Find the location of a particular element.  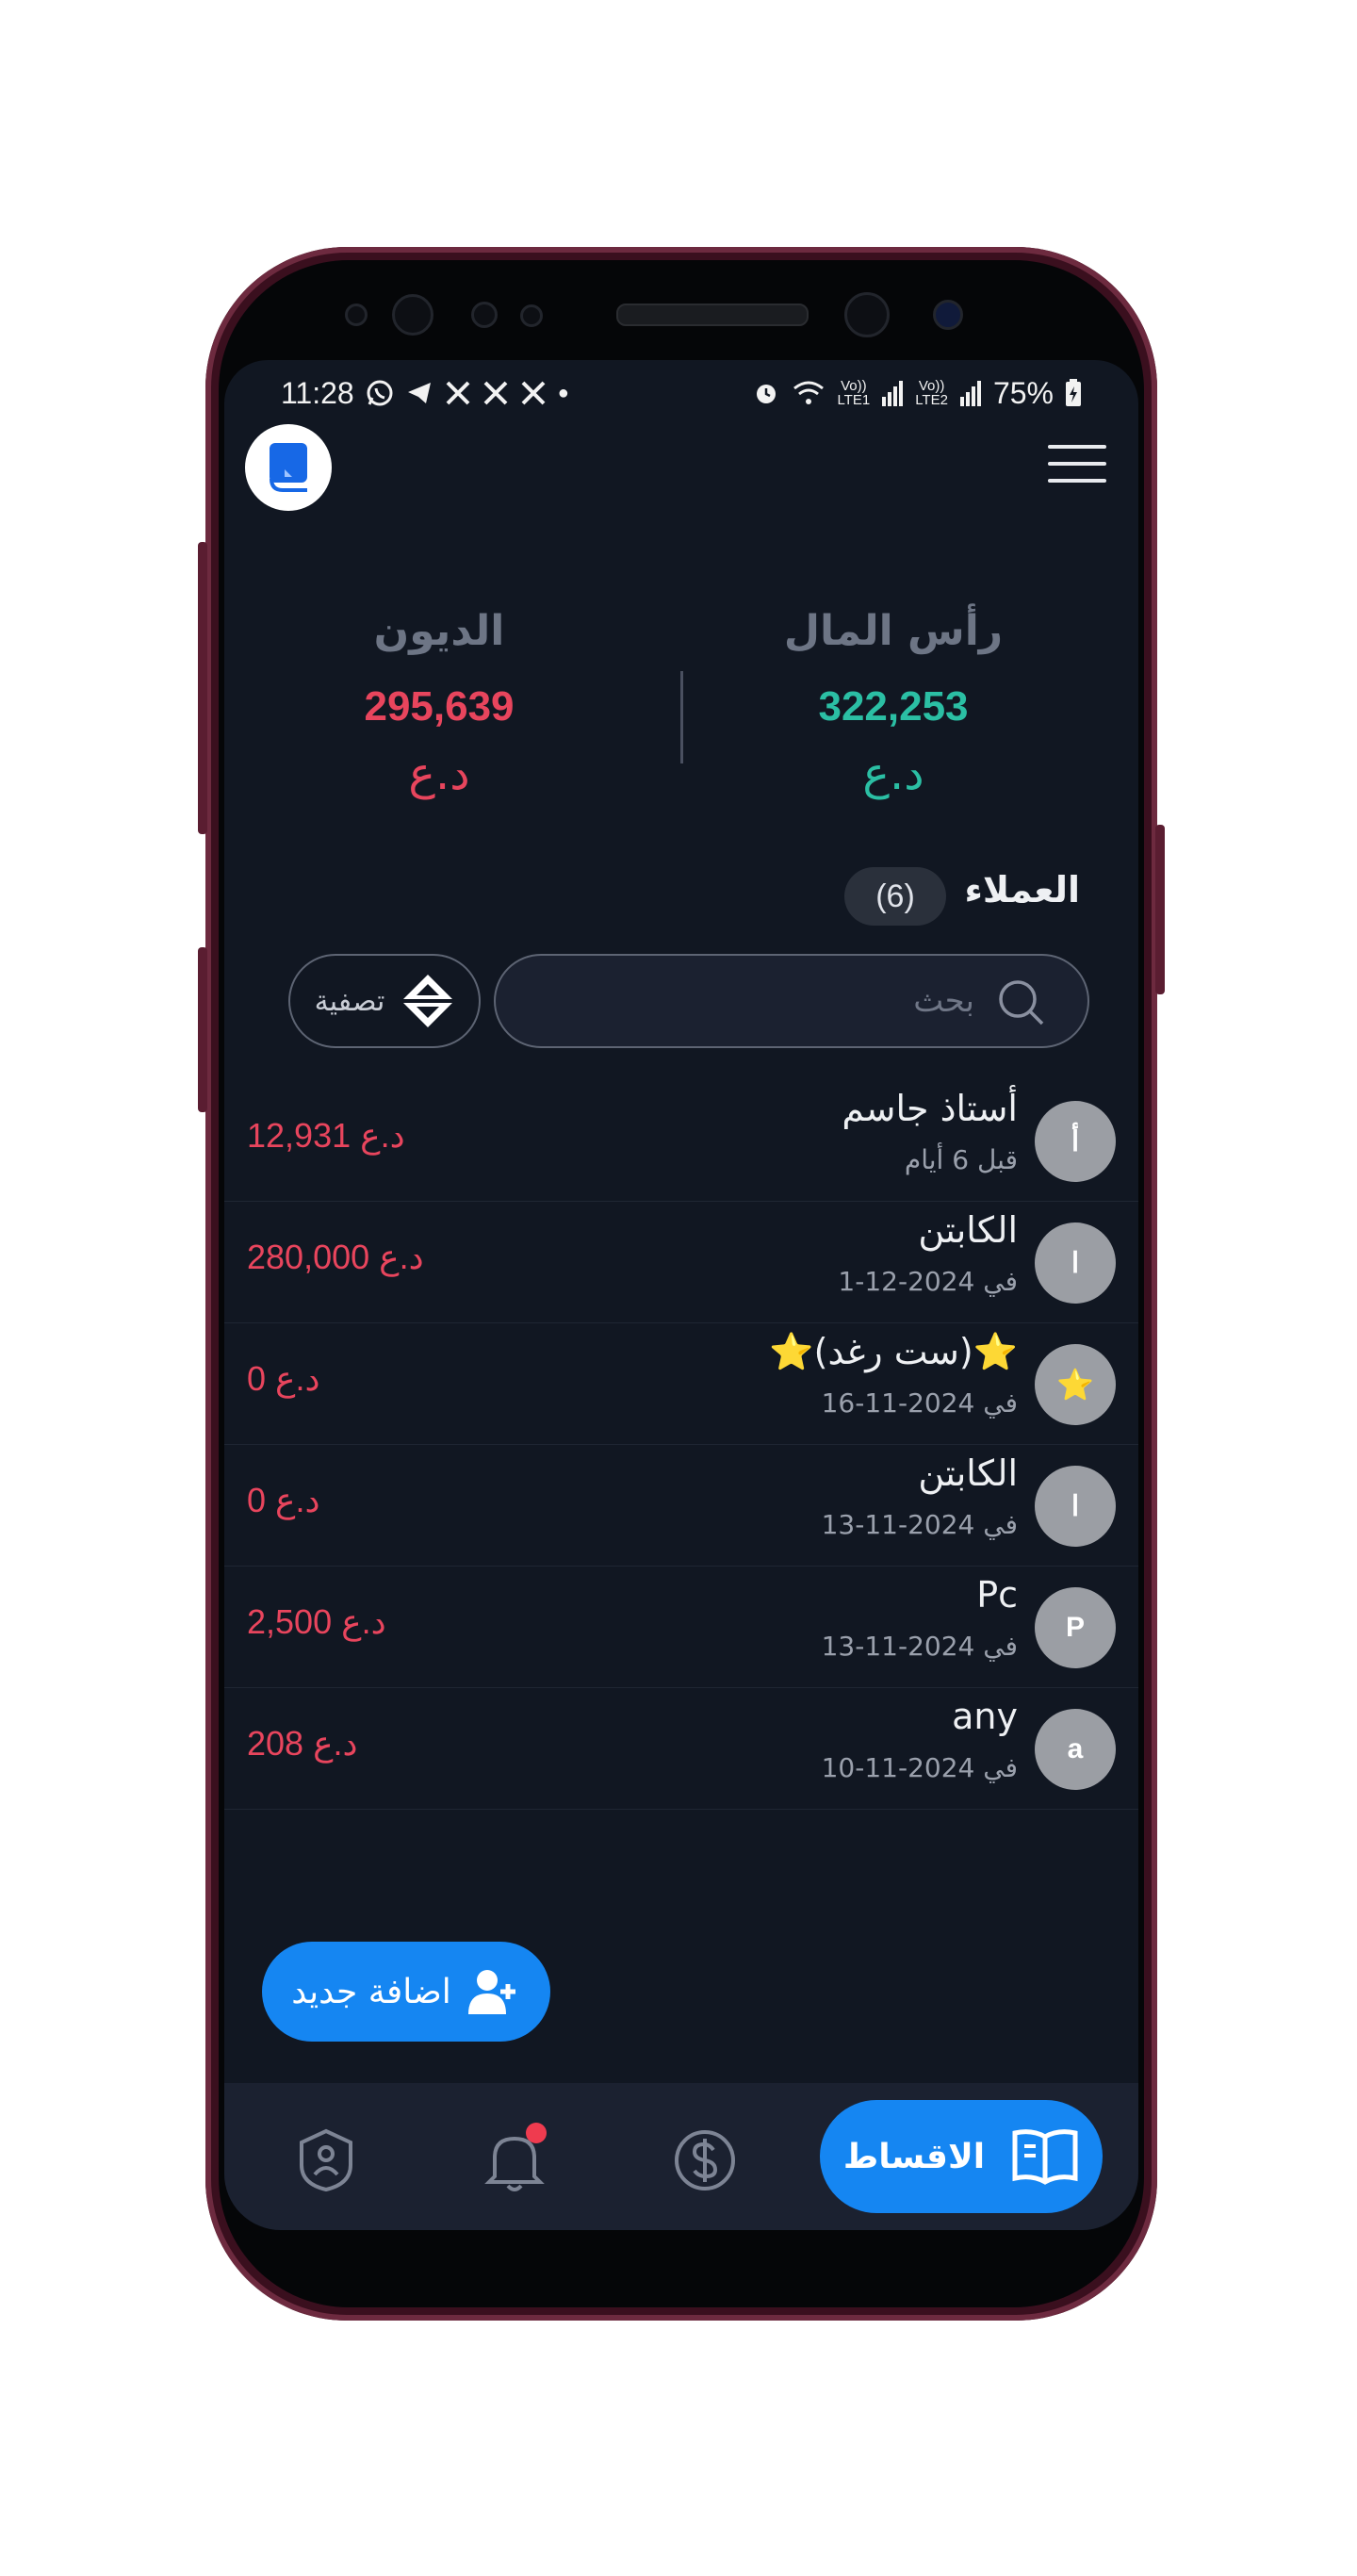

client-row: P Pc في 2024-11-13 2,500 د.ع is located at coordinates (681, 1627).